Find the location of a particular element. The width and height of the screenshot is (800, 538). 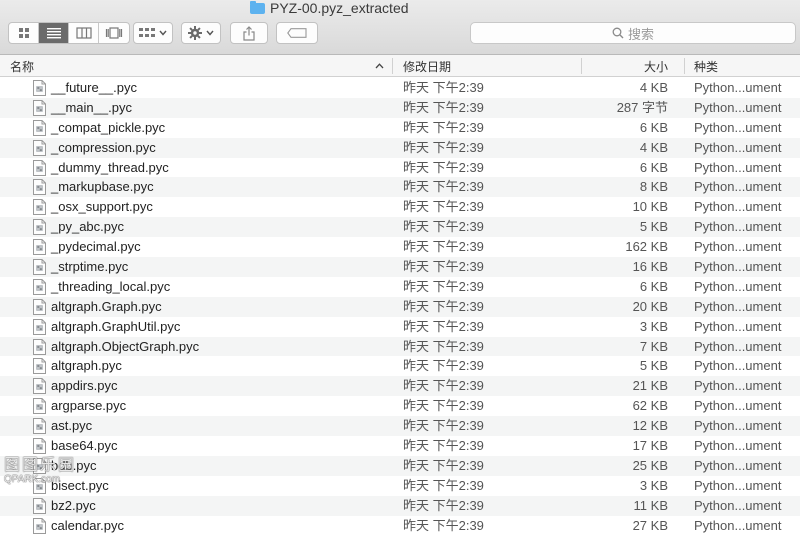

file-size: 3 KB is located at coordinates (653, 485).